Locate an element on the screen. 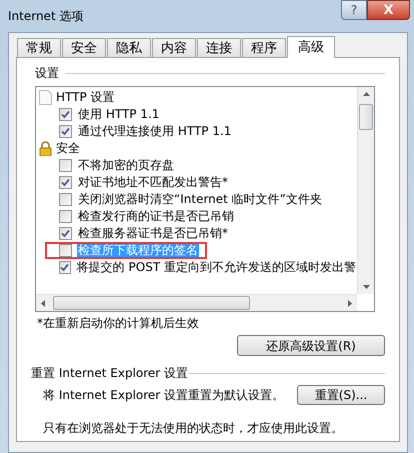  option-label: 使用 HTTP 1.1 is located at coordinates (118, 114).